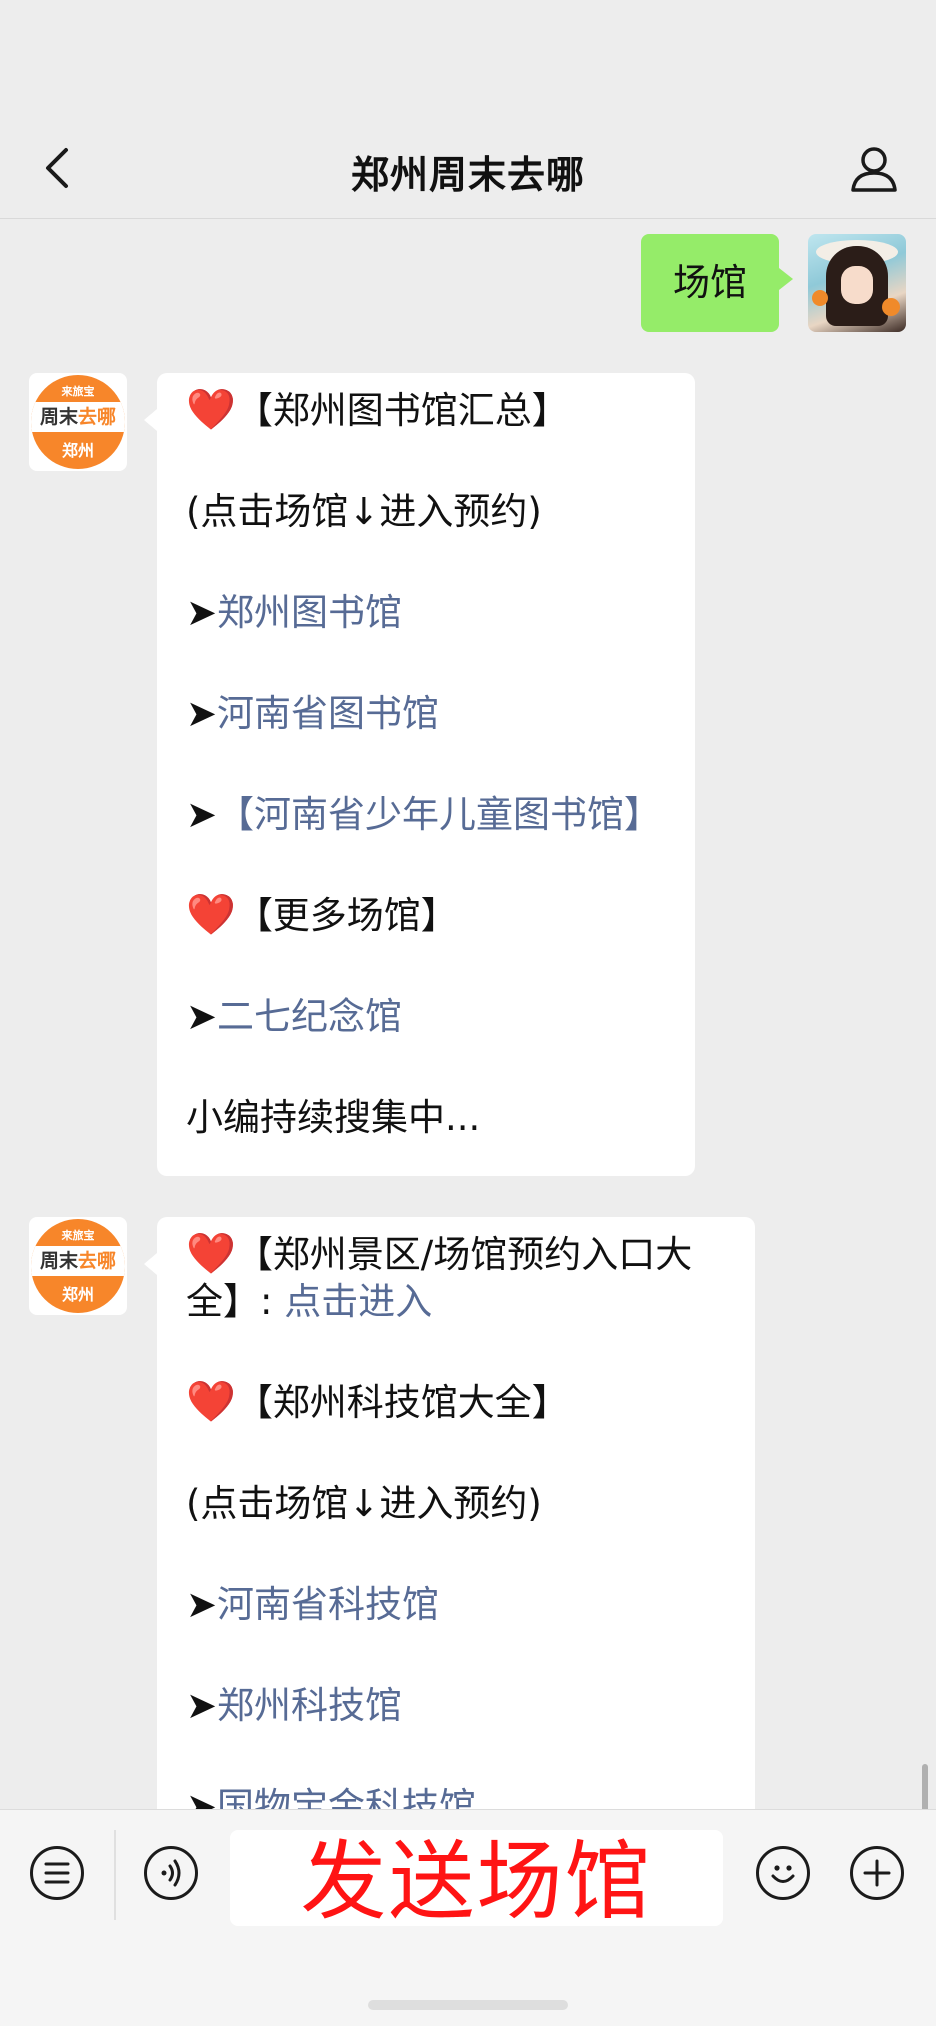 This screenshot has height=2026, width=936. I want to click on menu-list-icon, so click(57, 1873).